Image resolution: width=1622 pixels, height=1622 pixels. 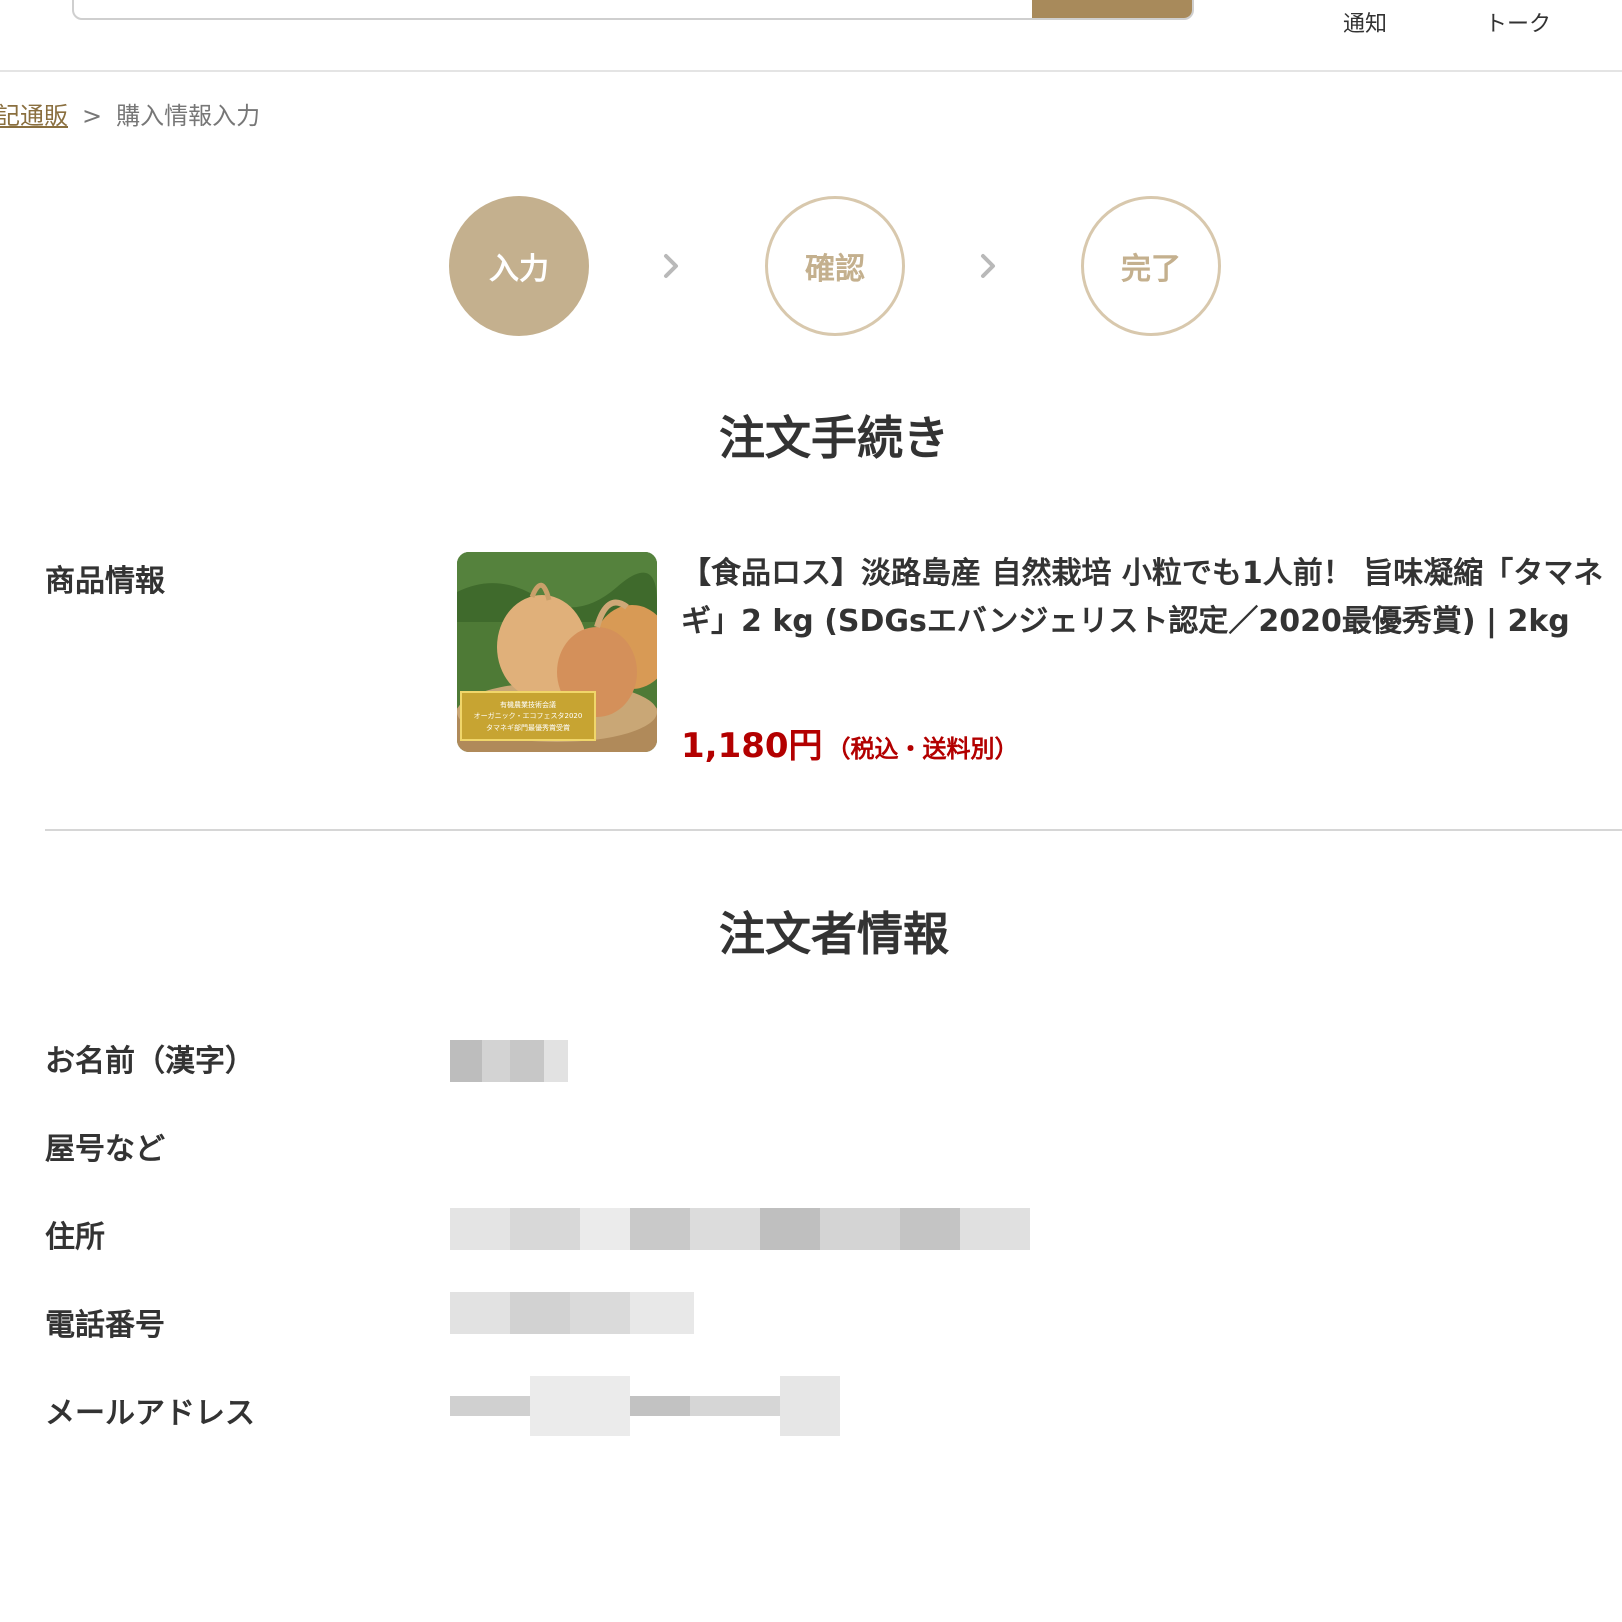 I want to click on step-complete: 完了, so click(x=1151, y=266).